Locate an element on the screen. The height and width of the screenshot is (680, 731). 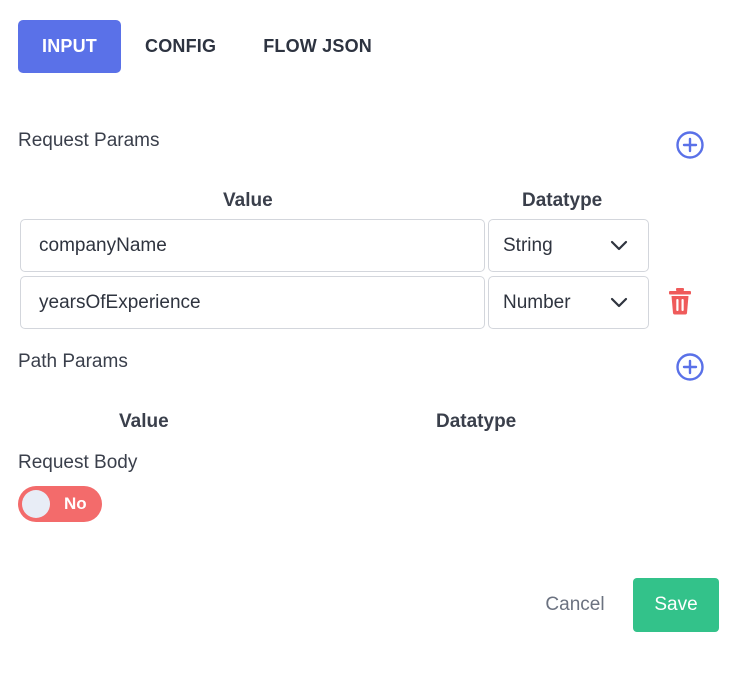
path-params-datatype-header: Datatype is located at coordinates (476, 421).